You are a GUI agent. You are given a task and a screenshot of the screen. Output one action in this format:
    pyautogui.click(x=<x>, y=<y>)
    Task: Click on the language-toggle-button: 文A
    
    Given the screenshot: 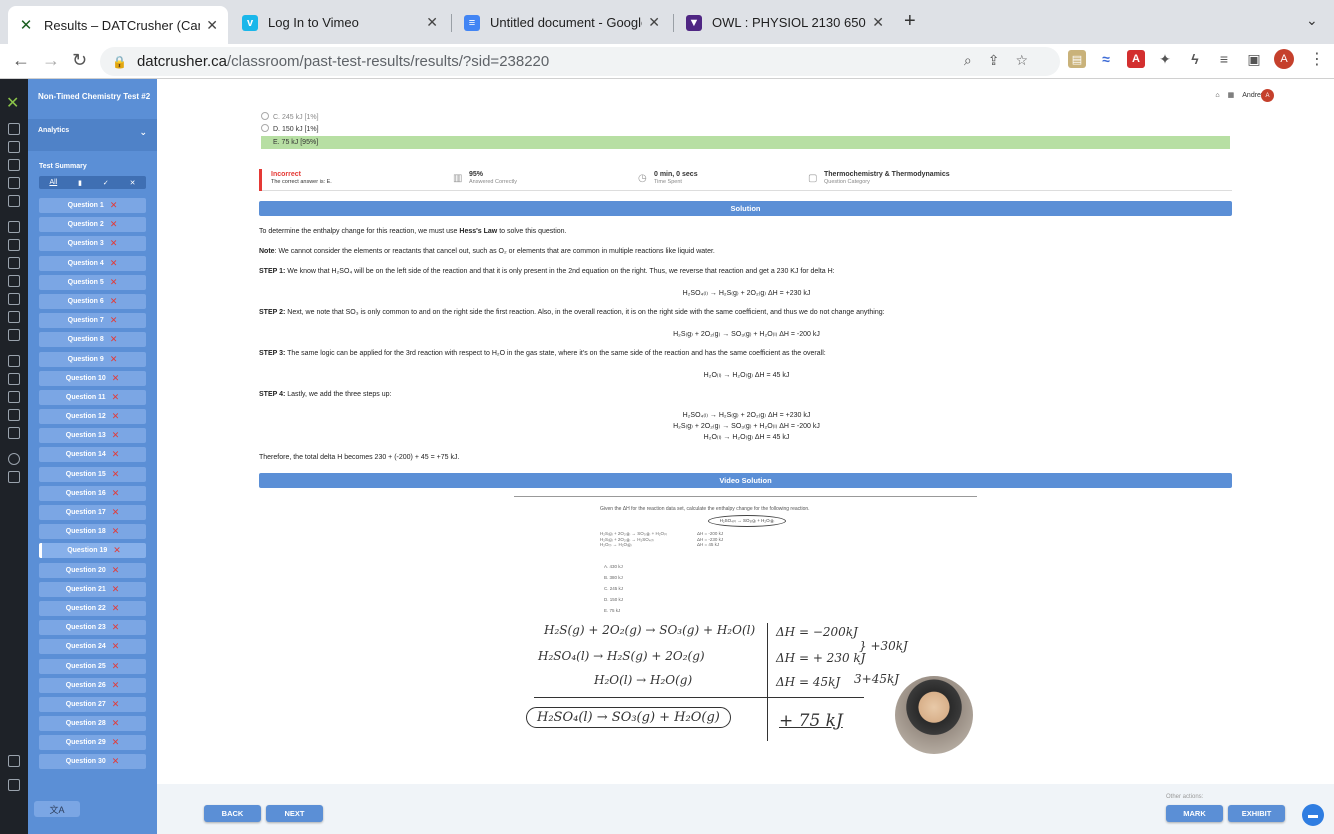 What is the action you would take?
    pyautogui.click(x=57, y=809)
    